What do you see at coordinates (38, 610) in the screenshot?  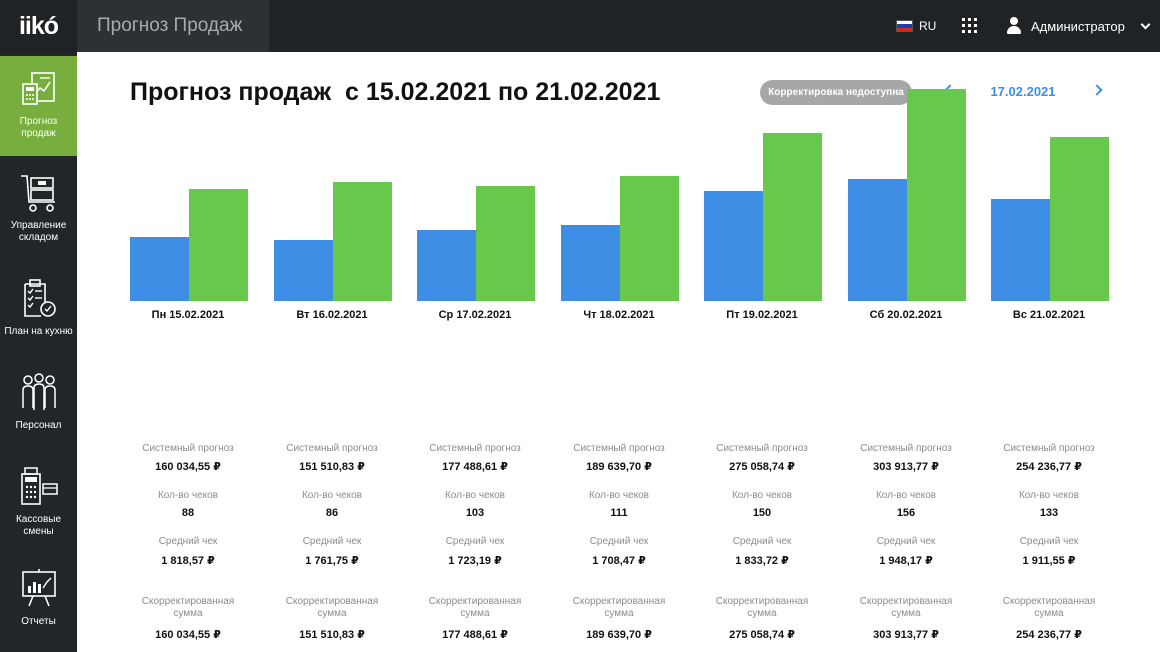 I see `sidebar-item-reports: Отчеты` at bounding box center [38, 610].